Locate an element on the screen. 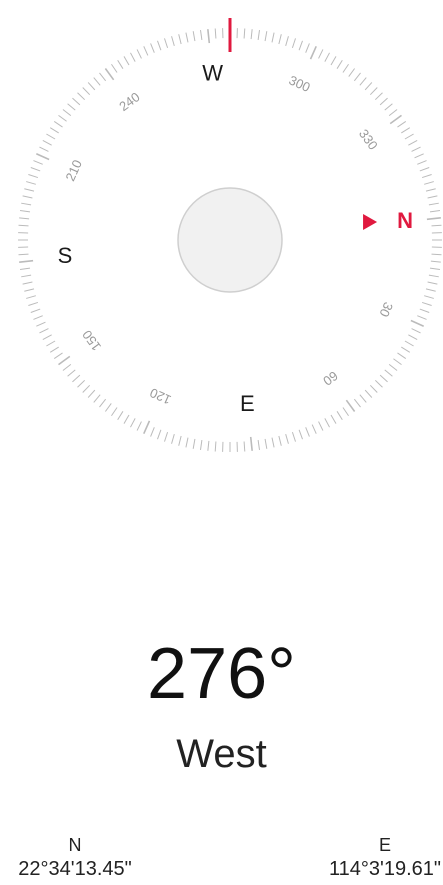 The width and height of the screenshot is (443, 885). cardinal-east: E is located at coordinates (247, 403).